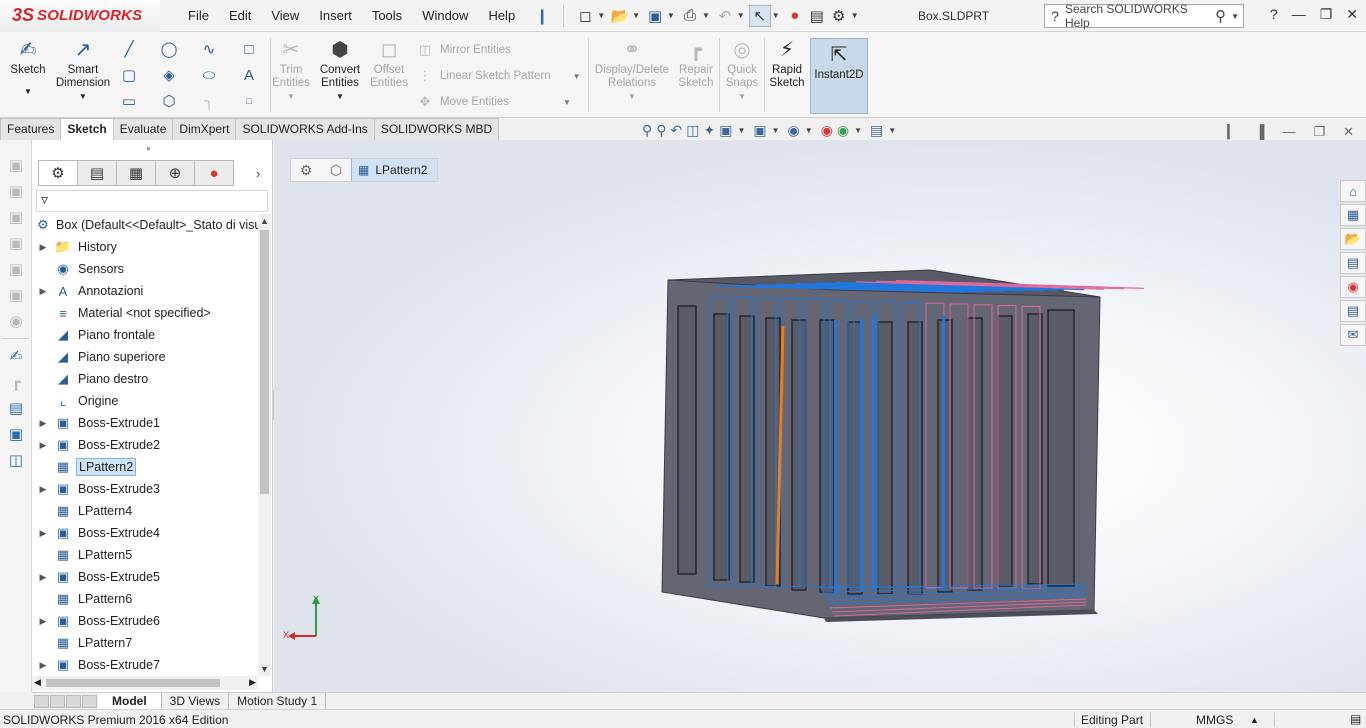 This screenshot has width=1366, height=728. I want to click on line-icon: ╱, so click(129, 49).